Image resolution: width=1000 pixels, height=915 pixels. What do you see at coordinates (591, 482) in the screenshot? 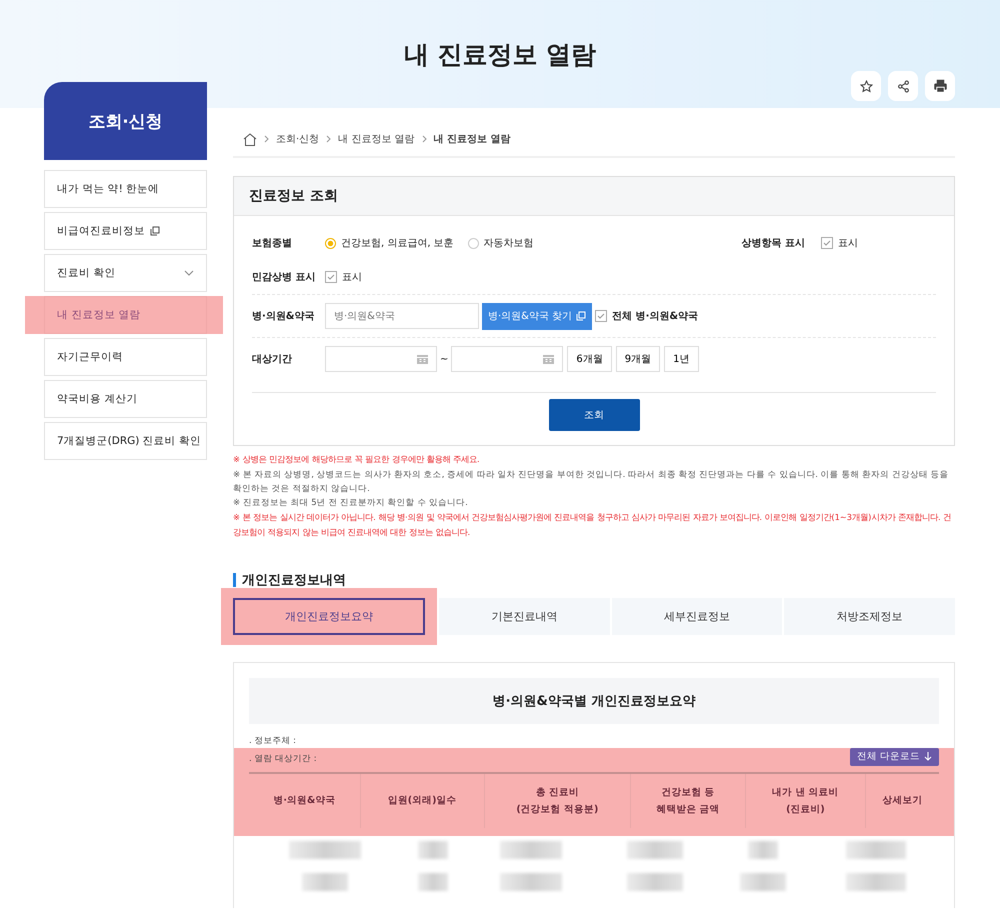
I see `notice-text: ※ 본 자료의 상병명, 상병코드는 의사가 환자의 호소, 증세에 따라 일차 진단명을 부여한 것입니다. 따라서 최종 확정 진단명과는 다를 수 있습니다. 이를 통해 환자의 건강상태 등을 확인하는 것은 적절하지 않습니다.` at bounding box center [591, 482].